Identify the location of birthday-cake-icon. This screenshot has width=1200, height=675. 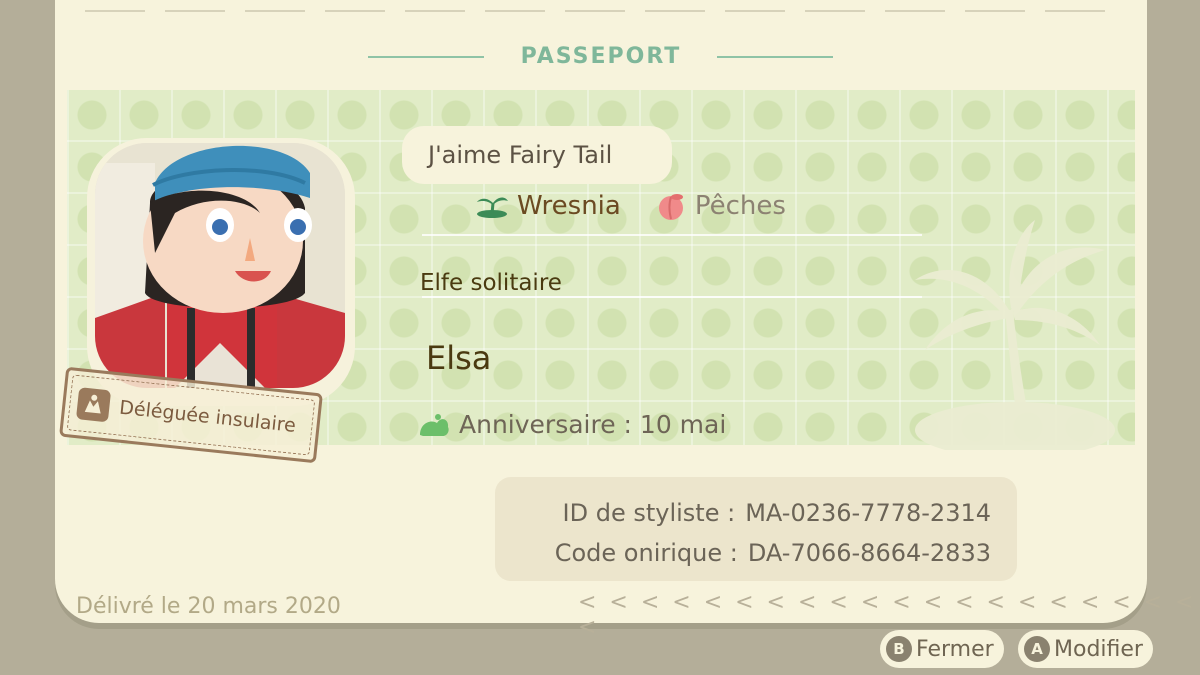
(434, 424).